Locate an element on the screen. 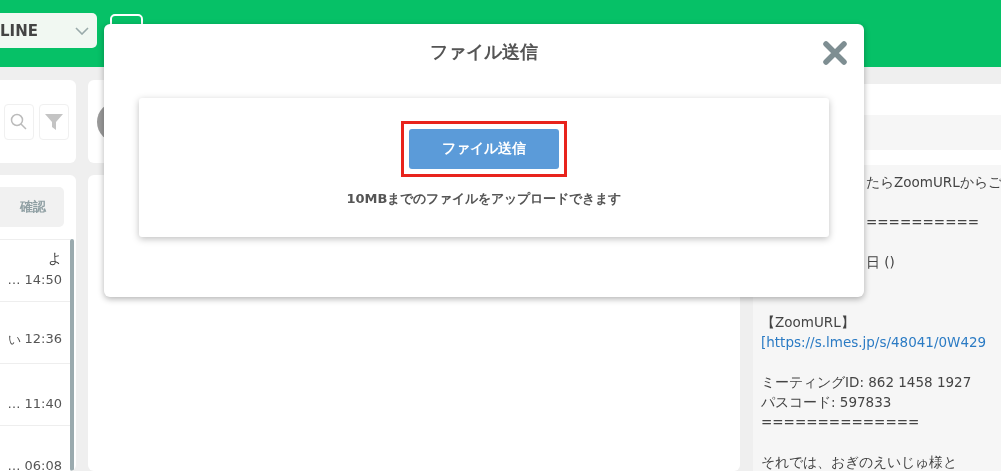 This screenshot has width=1001, height=471. message-text: ミーティングID: 862 1458 1927 is located at coordinates (866, 382).